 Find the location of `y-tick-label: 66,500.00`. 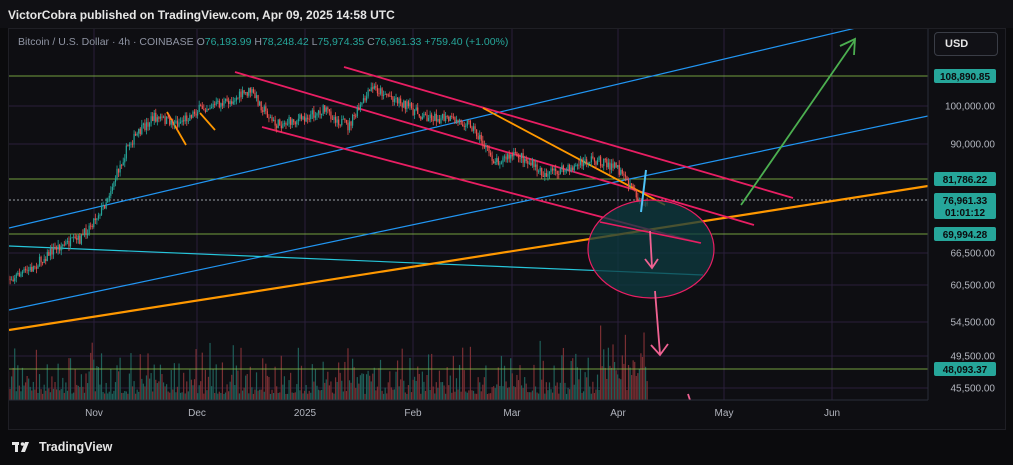

y-tick-label: 66,500.00 is located at coordinates (973, 254).